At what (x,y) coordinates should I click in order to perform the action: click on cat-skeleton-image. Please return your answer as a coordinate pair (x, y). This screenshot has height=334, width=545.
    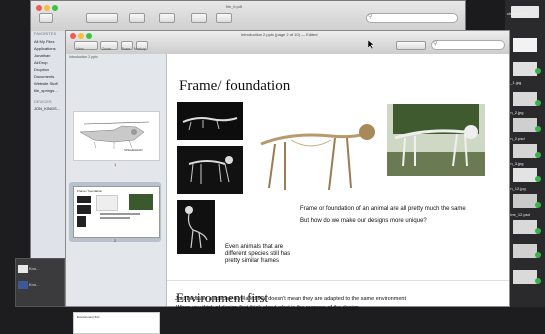
    Looking at the image, I should click on (210, 170).